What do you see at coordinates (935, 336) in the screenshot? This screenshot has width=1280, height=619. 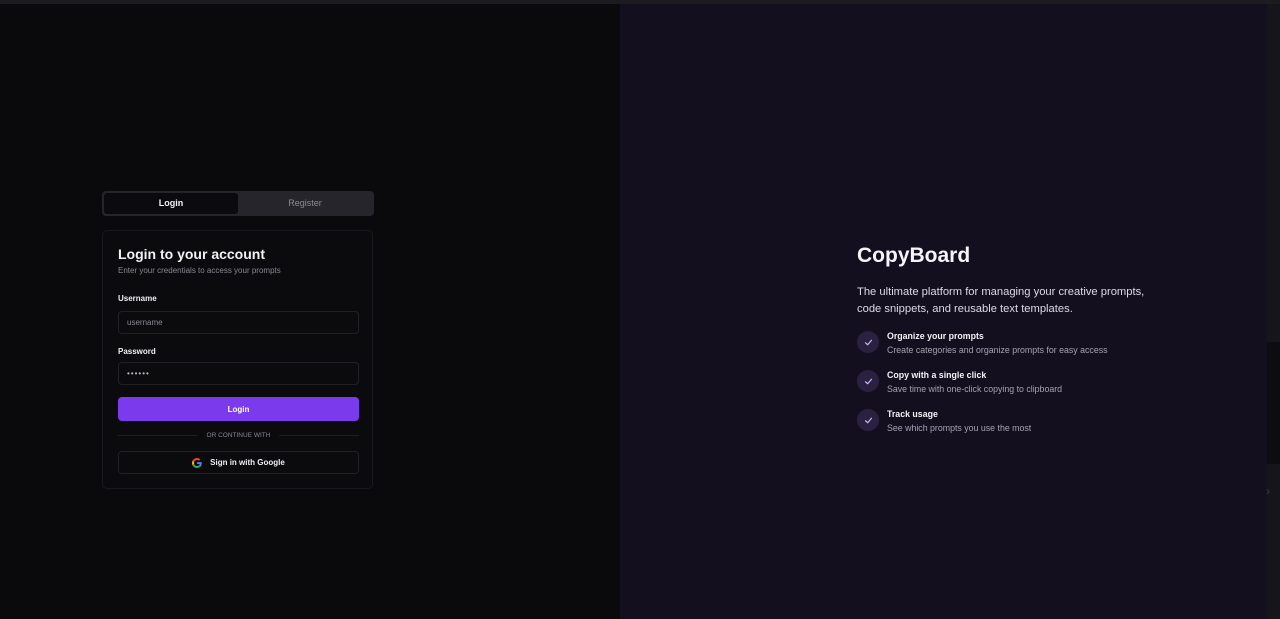 I see `feature-title: Organize your prompts` at bounding box center [935, 336].